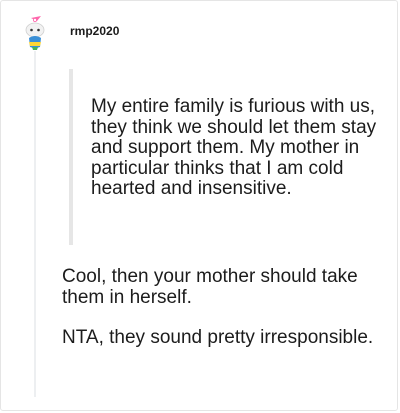 This screenshot has height=413, width=400. I want to click on comment-paragraph-2: NTA, they sound pretty irresponsible., so click(218, 337).